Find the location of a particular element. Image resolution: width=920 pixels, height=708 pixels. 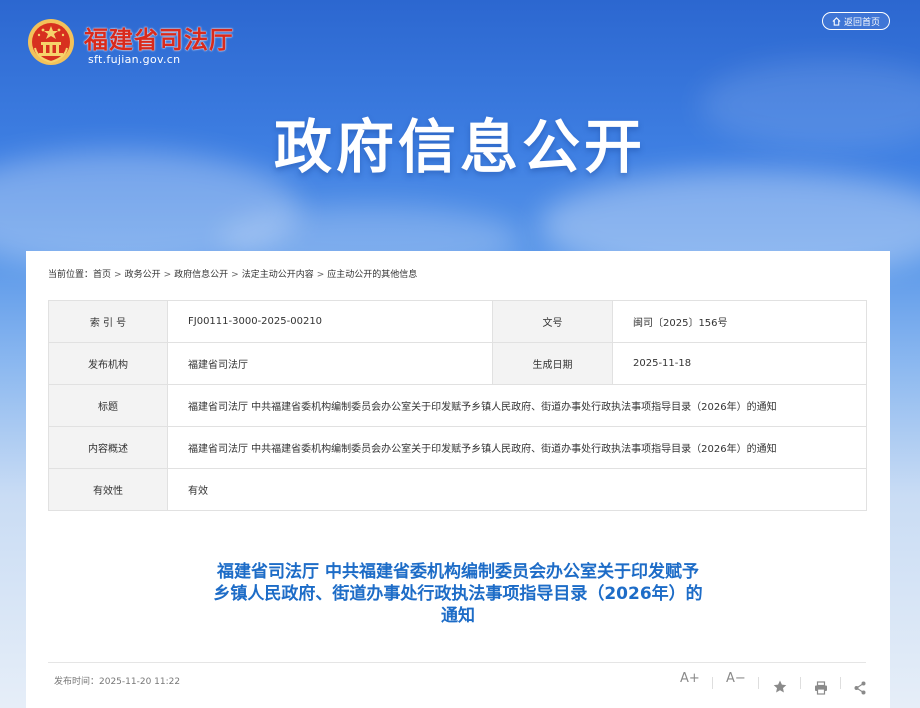

table-row: 发布机构 福建省司法厅 生成日期 2025-11-18 is located at coordinates (457, 363).